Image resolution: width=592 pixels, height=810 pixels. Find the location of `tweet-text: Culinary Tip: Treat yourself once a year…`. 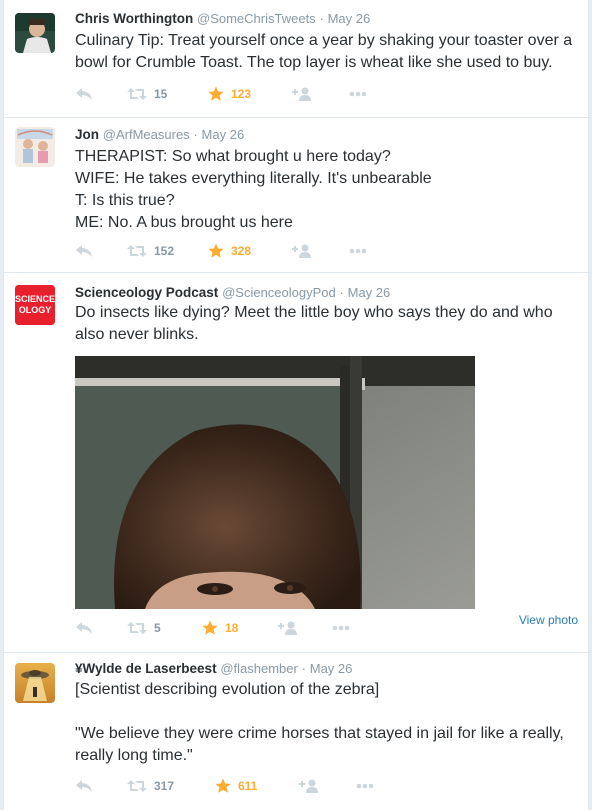

tweet-text: Culinary Tip: Treat yourself once a year… is located at coordinates (327, 52).